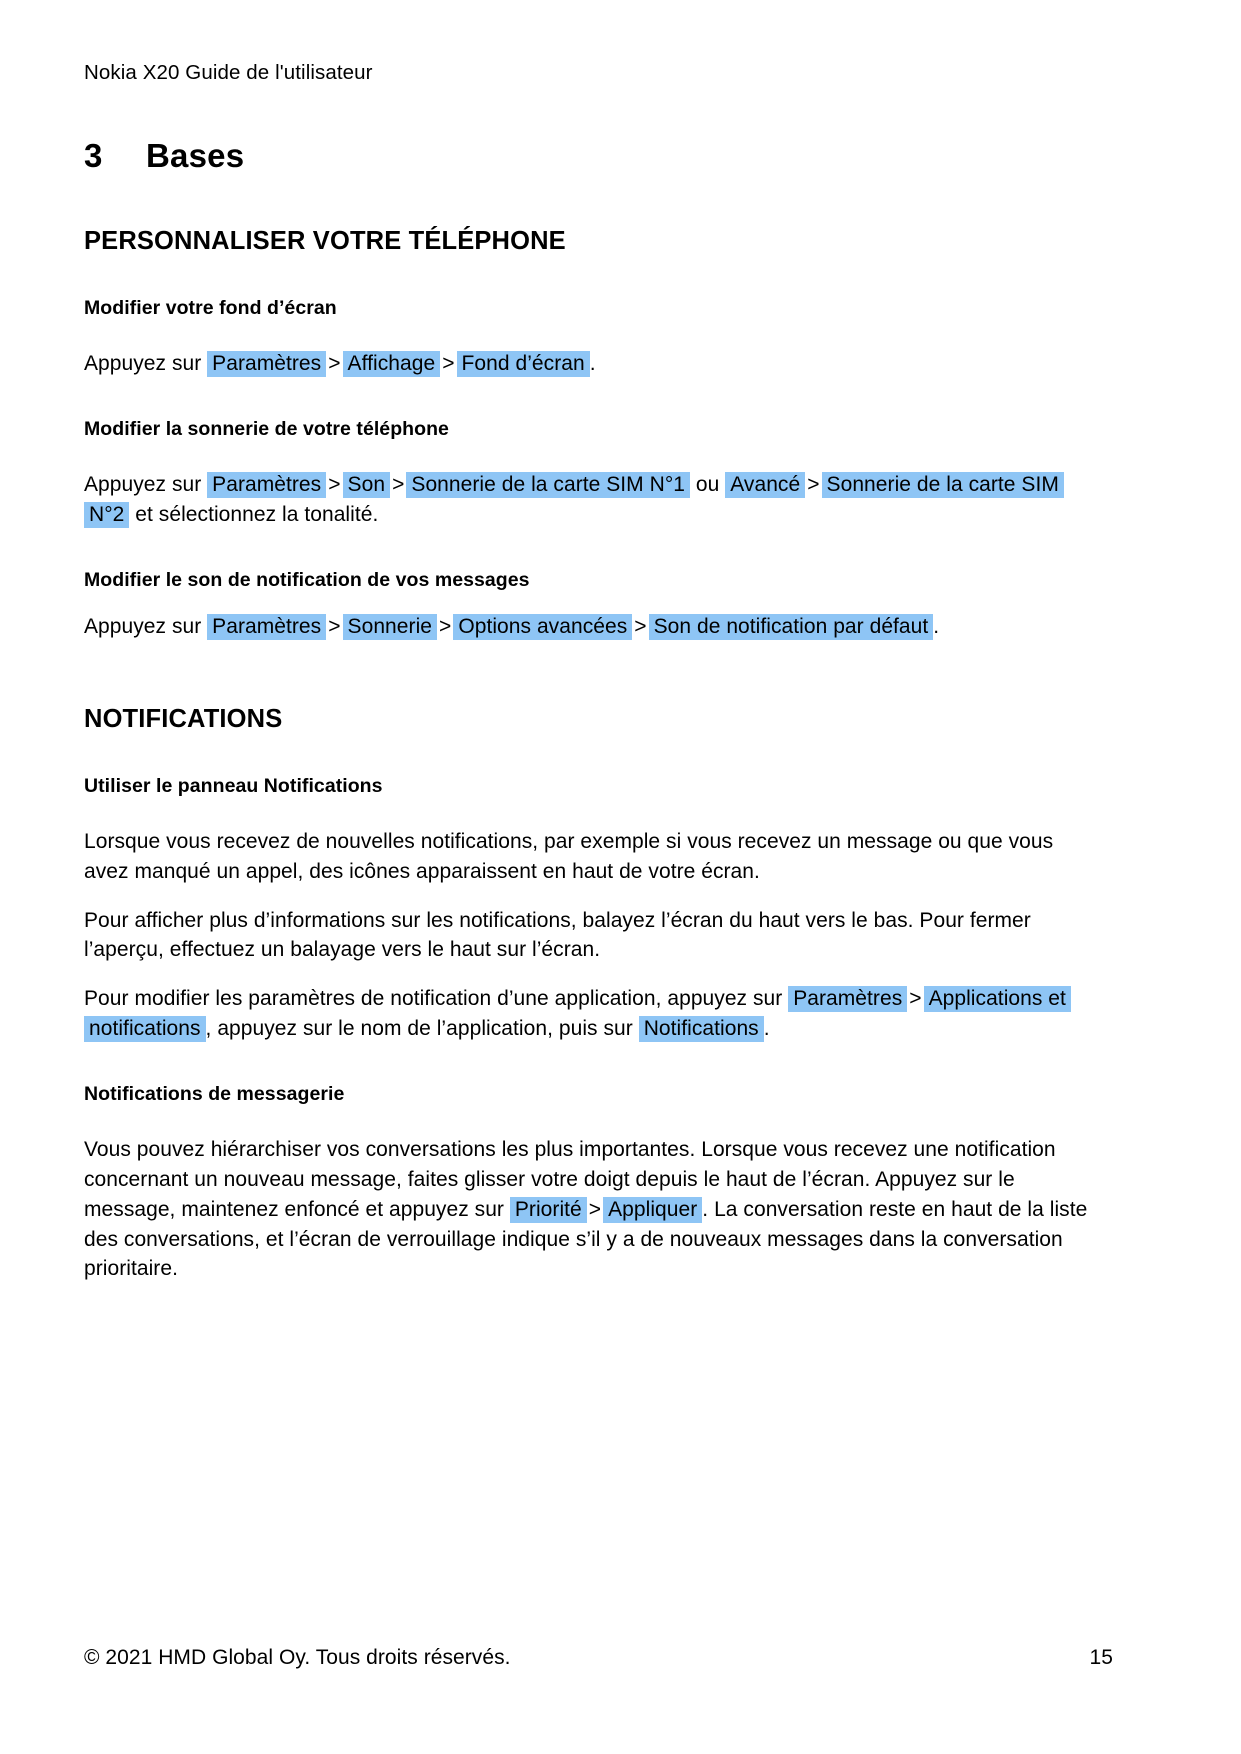 The width and height of the screenshot is (1241, 1754). What do you see at coordinates (233, 785) in the screenshot?
I see `subheading-panneau-notifications: Utiliser le panneau Notifications` at bounding box center [233, 785].